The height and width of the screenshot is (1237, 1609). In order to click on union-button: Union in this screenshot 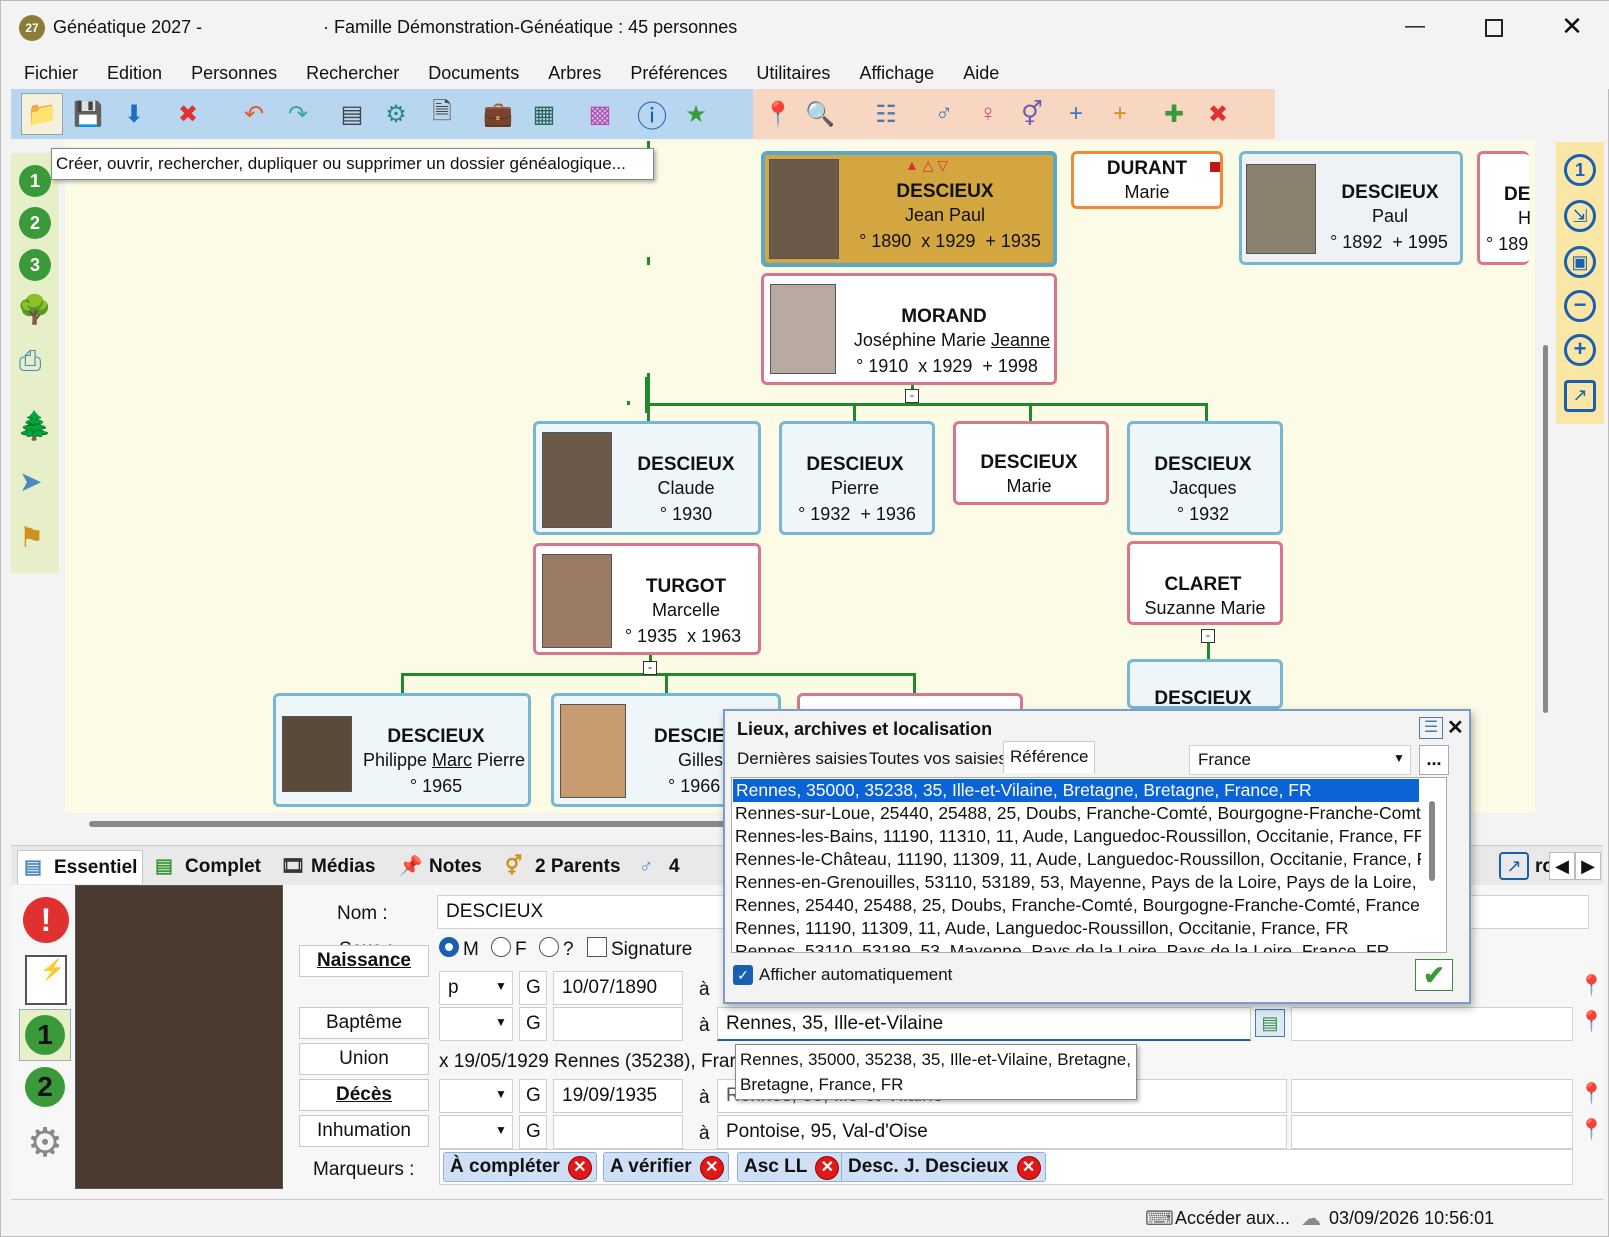, I will do `click(364, 1059)`.